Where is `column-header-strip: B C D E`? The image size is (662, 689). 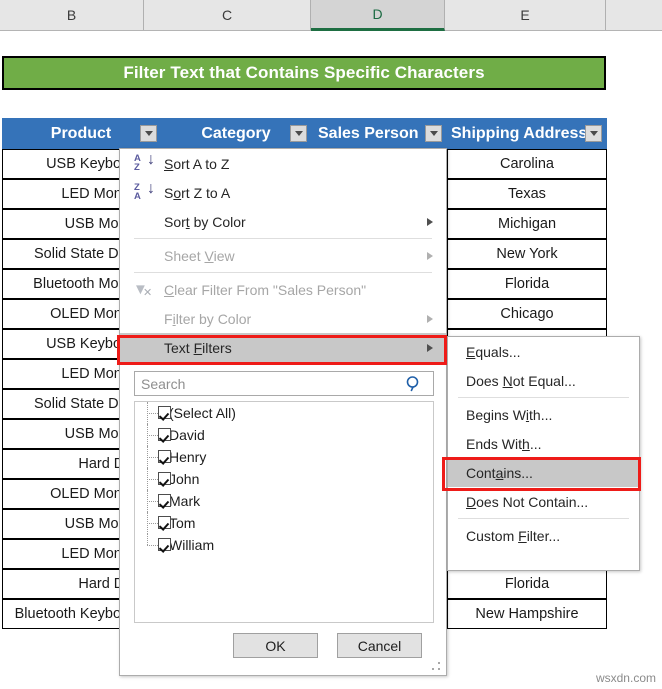 column-header-strip: B C D E is located at coordinates (331, 15).